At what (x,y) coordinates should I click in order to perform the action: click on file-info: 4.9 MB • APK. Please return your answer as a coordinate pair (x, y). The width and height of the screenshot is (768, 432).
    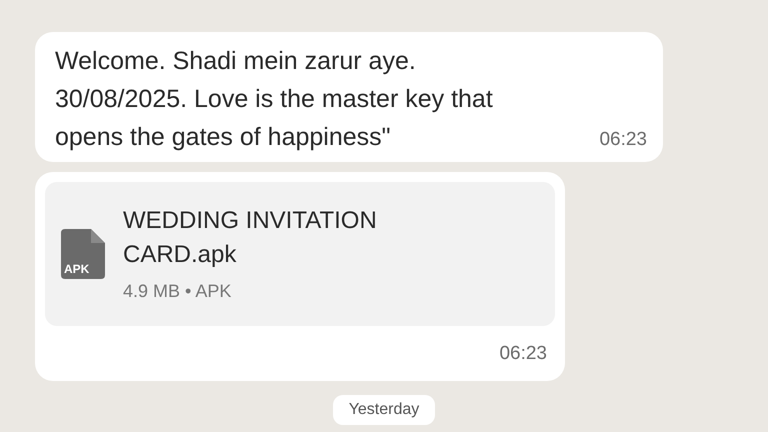
    Looking at the image, I should click on (177, 291).